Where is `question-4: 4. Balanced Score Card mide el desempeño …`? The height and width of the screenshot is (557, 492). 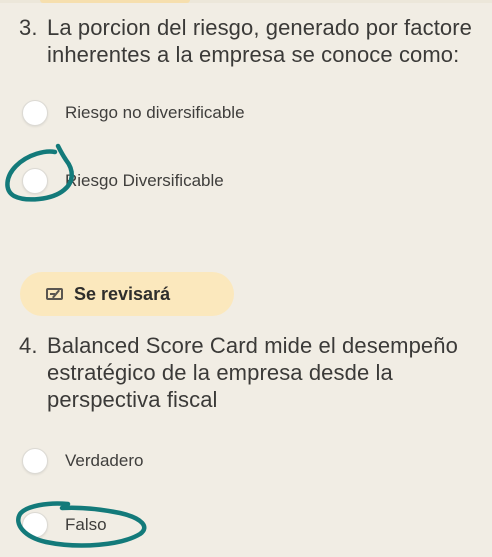
question-4: 4. Balanced Score Card mide el desempeño … is located at coordinates (238, 372).